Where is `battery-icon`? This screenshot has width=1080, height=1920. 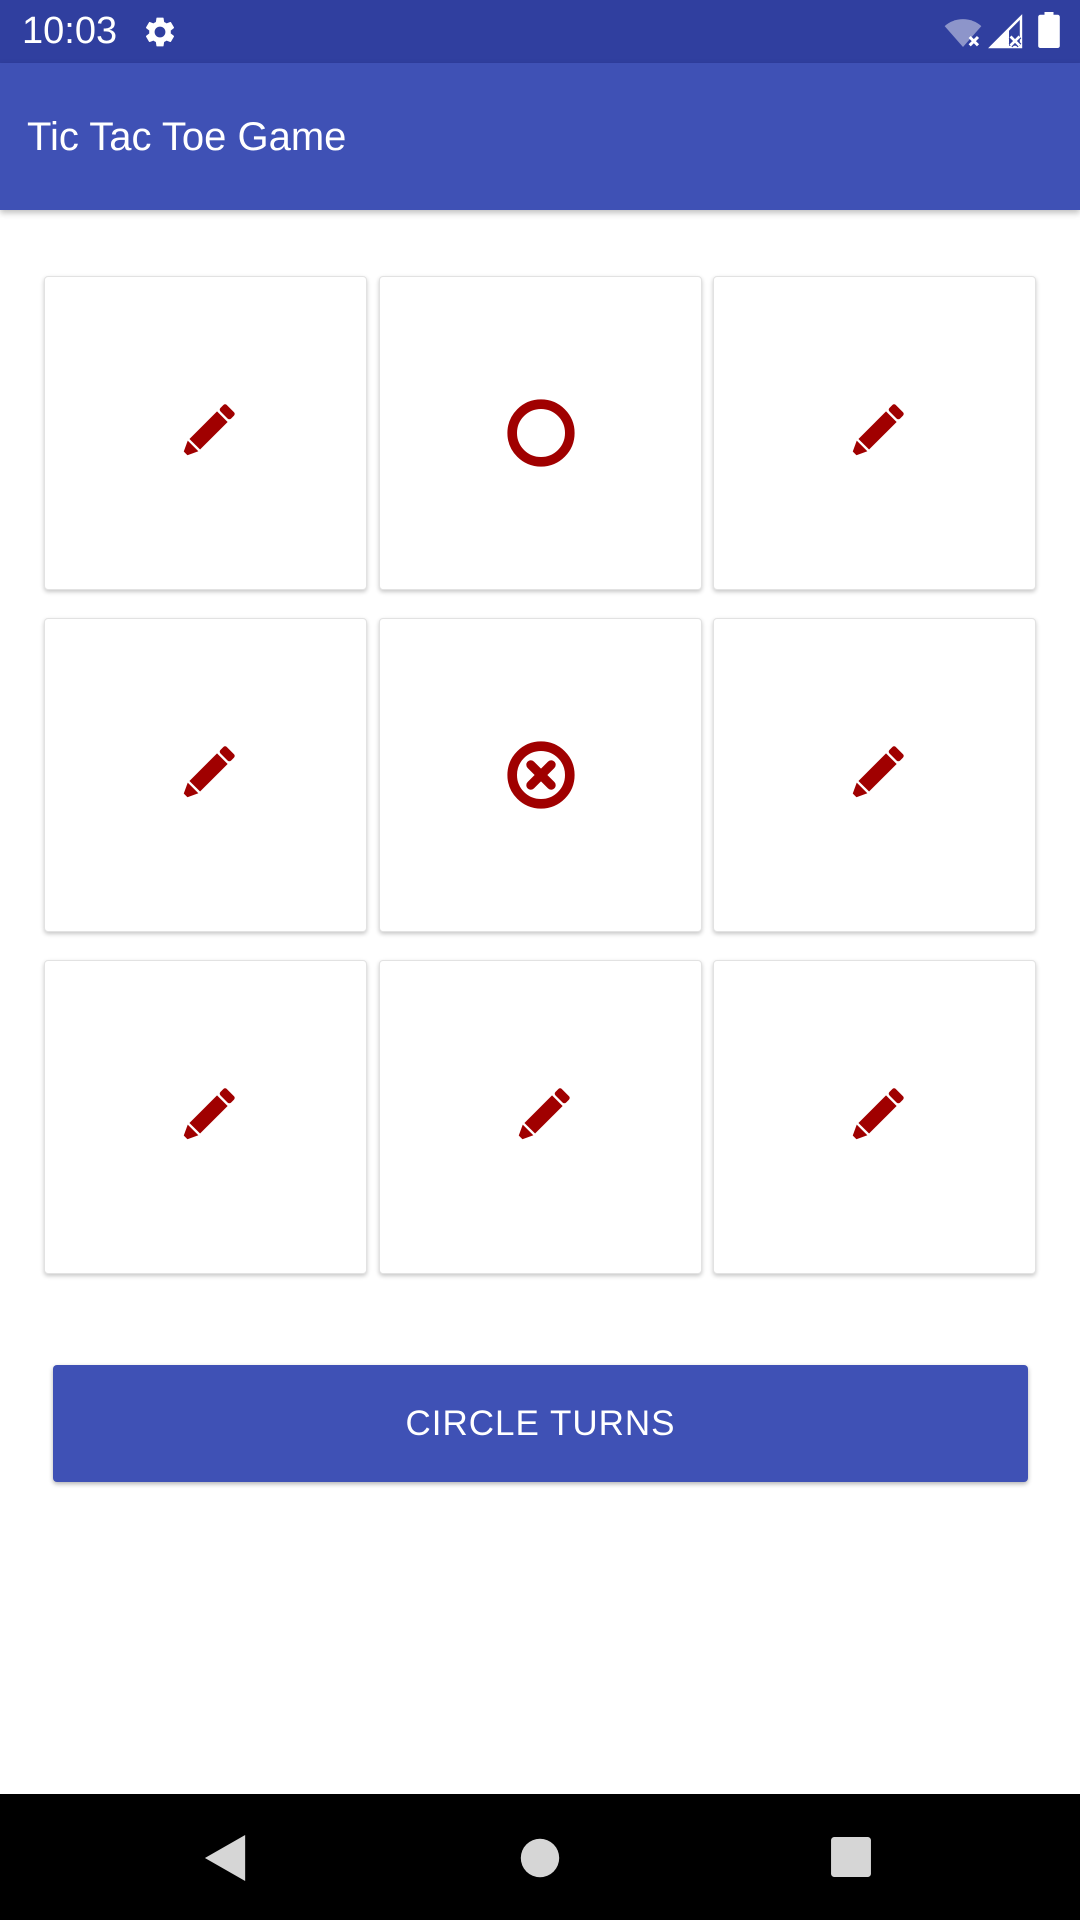 battery-icon is located at coordinates (1049, 30).